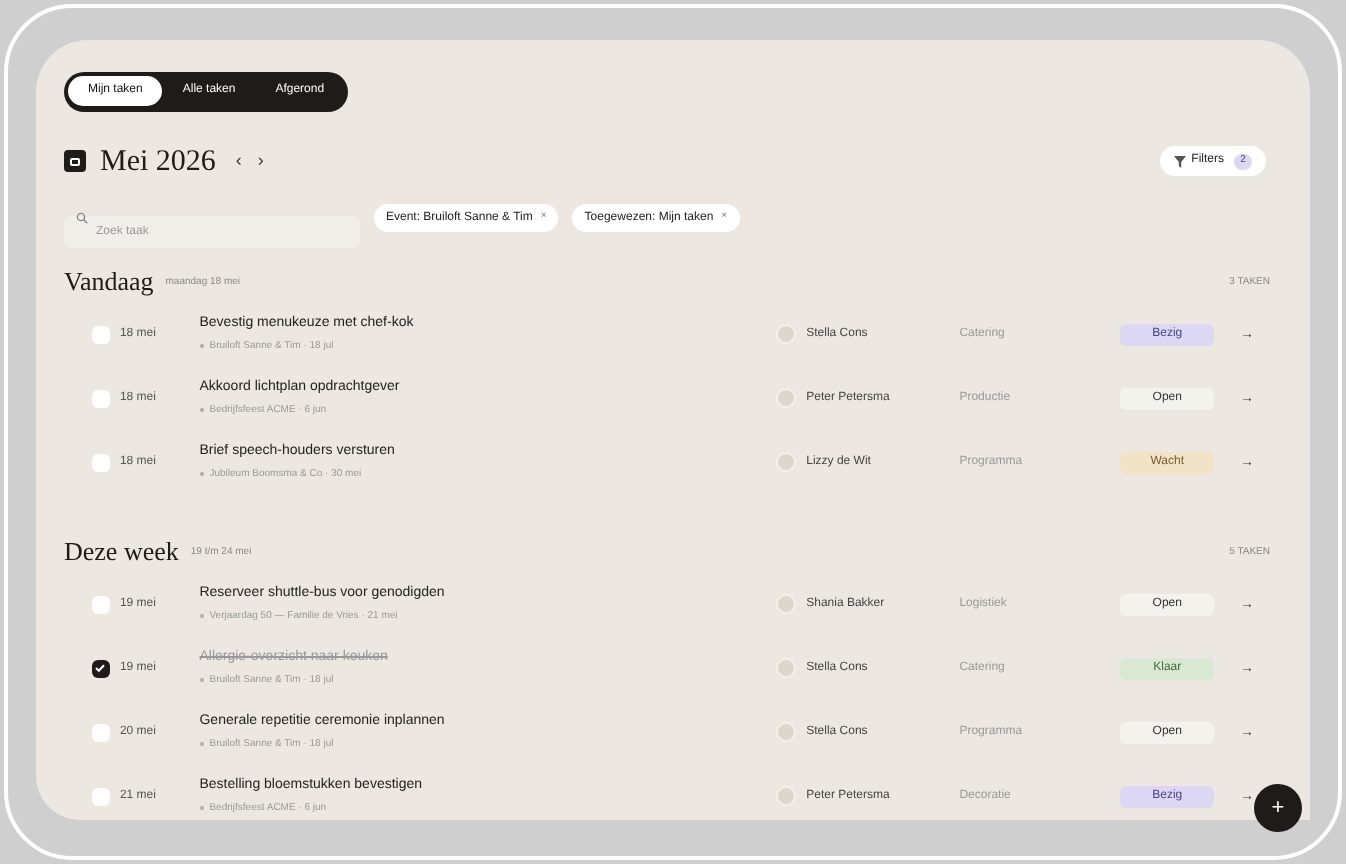  I want to click on search-icon, so click(82, 218).